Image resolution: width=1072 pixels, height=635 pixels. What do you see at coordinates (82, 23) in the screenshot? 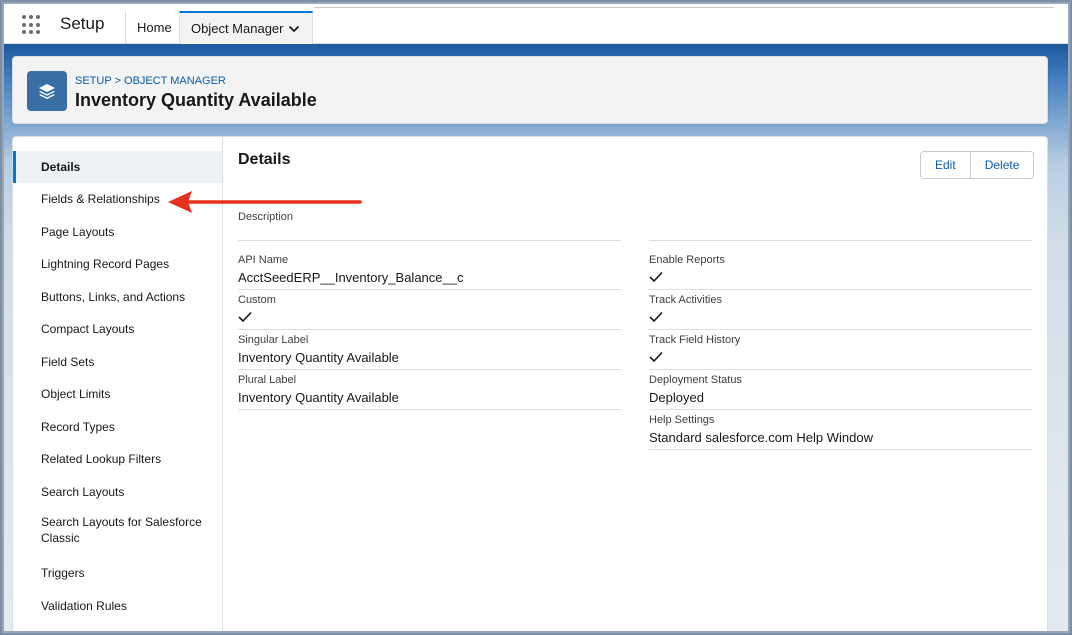
I see `app-name: Setup` at bounding box center [82, 23].